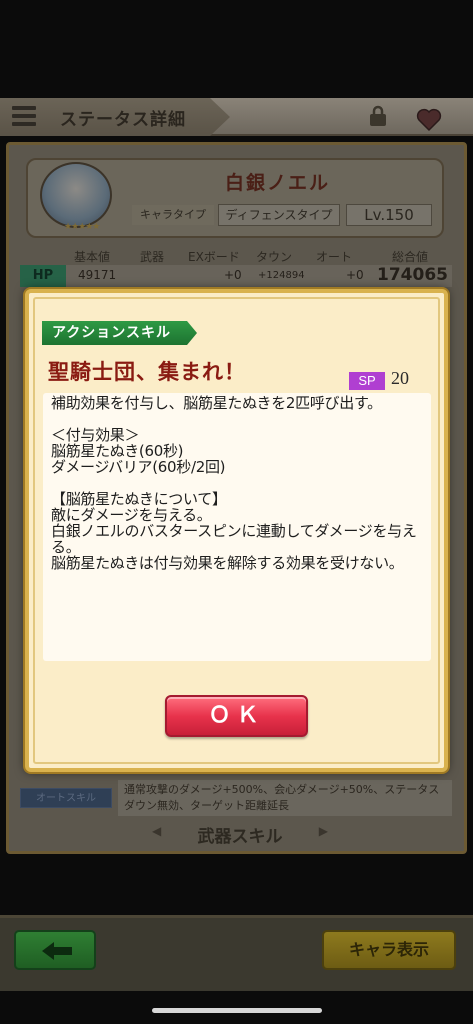 This screenshot has width=473, height=1024. I want to click on hp-total: 174065, so click(412, 275).